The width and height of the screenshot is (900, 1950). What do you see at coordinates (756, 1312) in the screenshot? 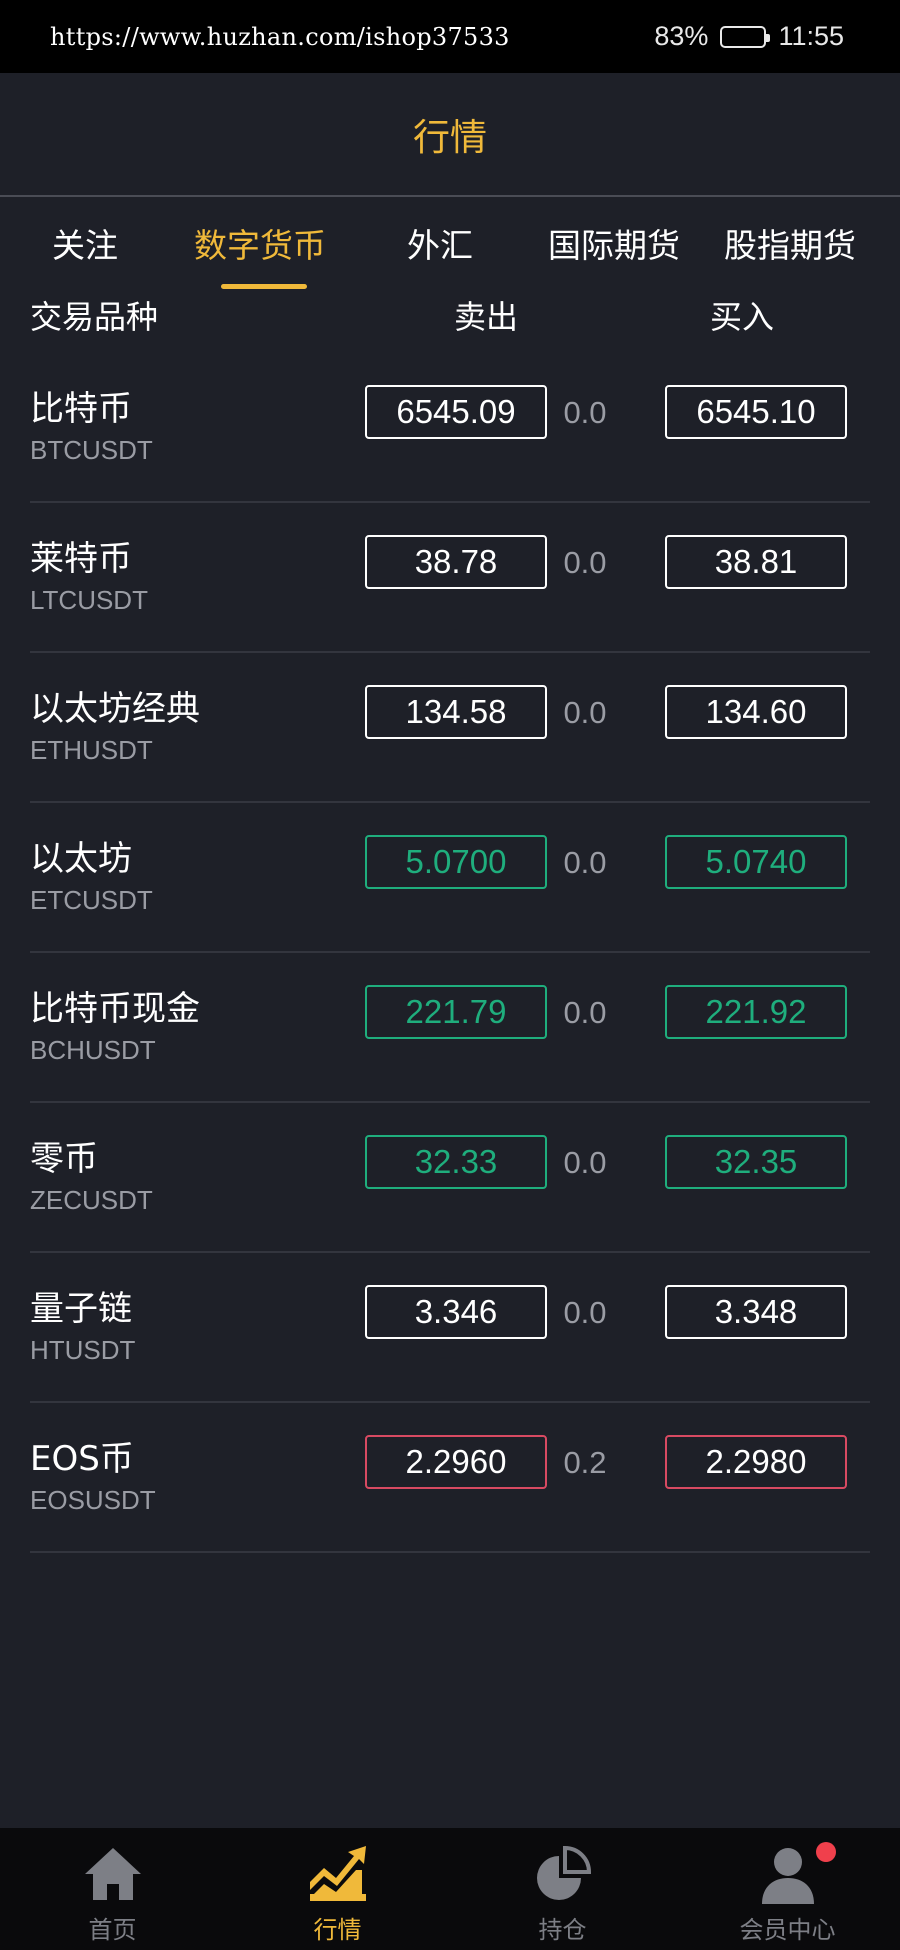
I see `buy-price-button: 3.348` at bounding box center [756, 1312].